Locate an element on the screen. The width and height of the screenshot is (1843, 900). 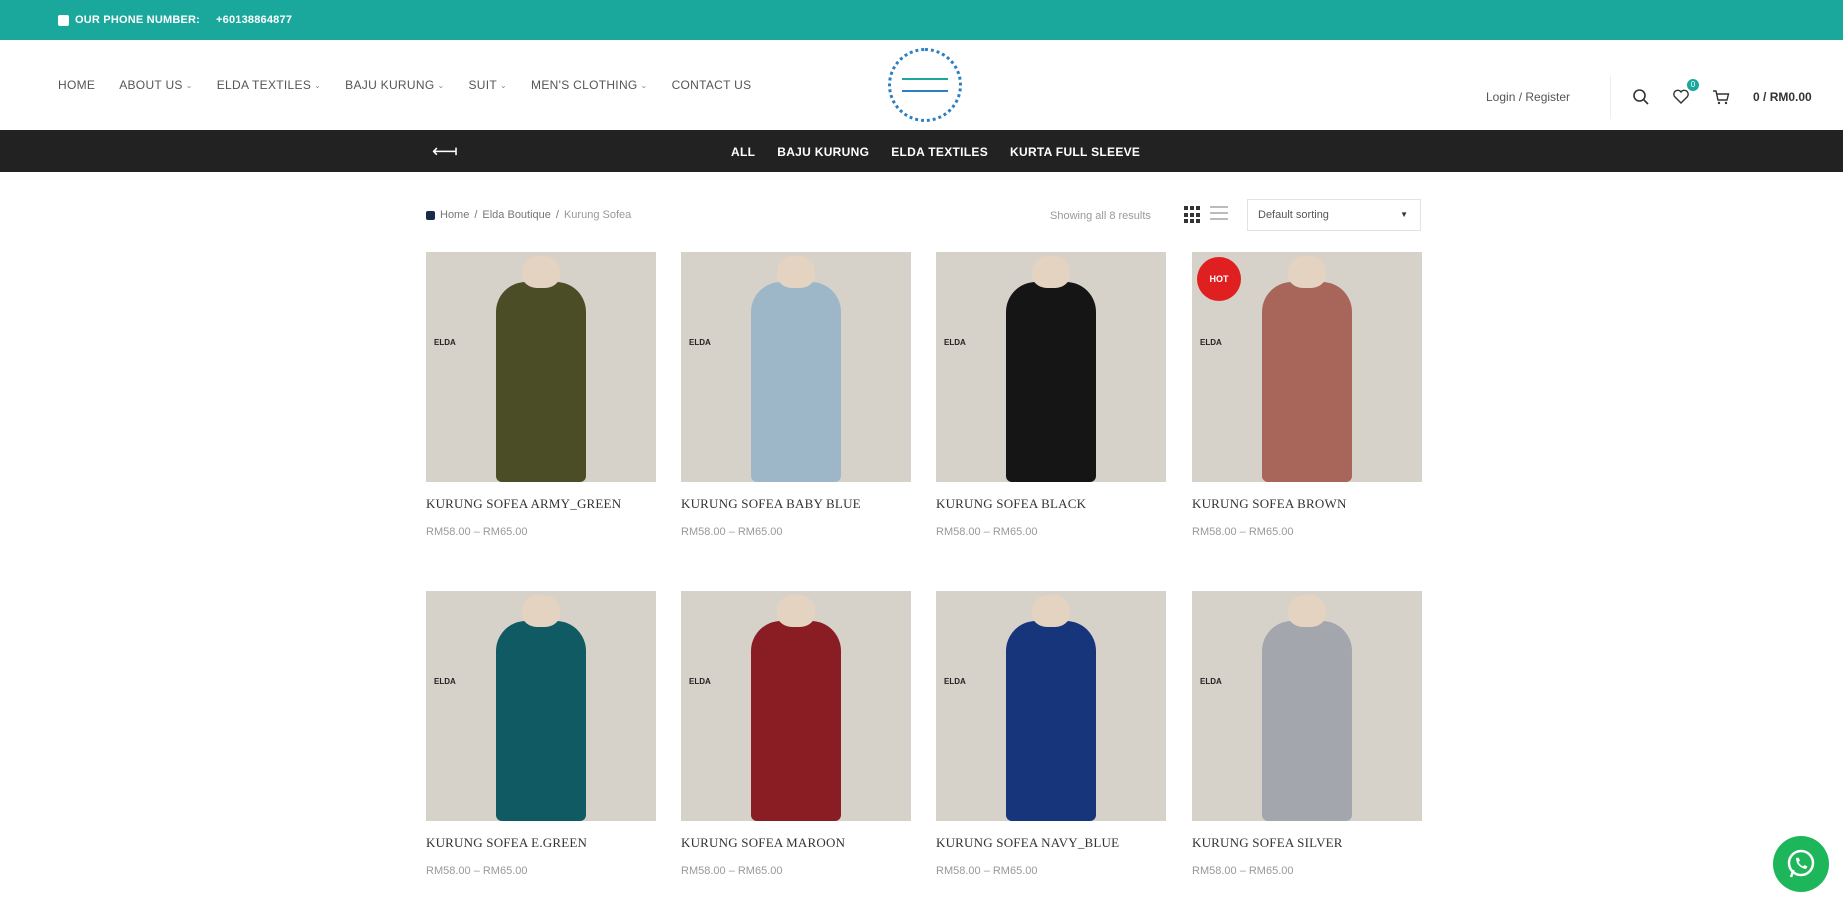
product-title: KURUNG SOFEA E.GREEN is located at coordinates (541, 843).